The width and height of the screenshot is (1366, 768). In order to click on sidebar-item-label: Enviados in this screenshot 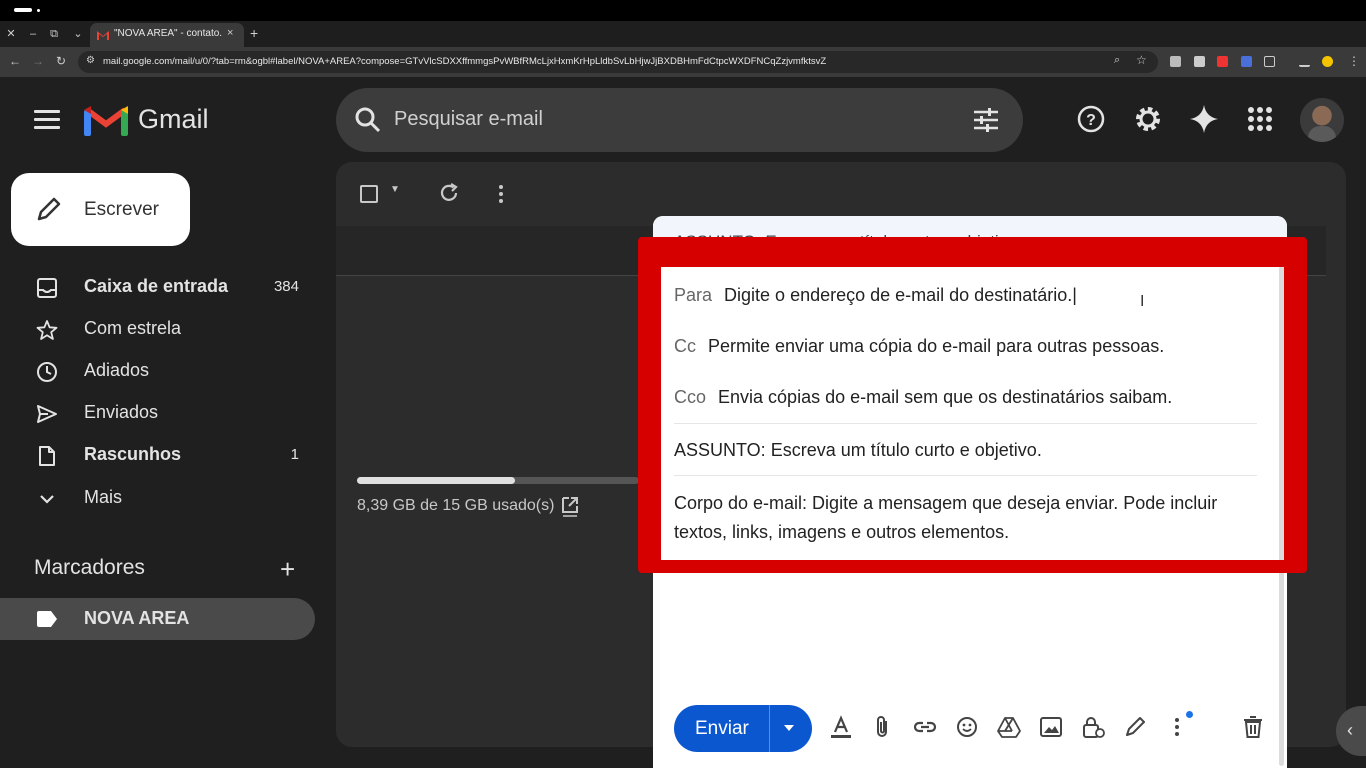, I will do `click(121, 412)`.